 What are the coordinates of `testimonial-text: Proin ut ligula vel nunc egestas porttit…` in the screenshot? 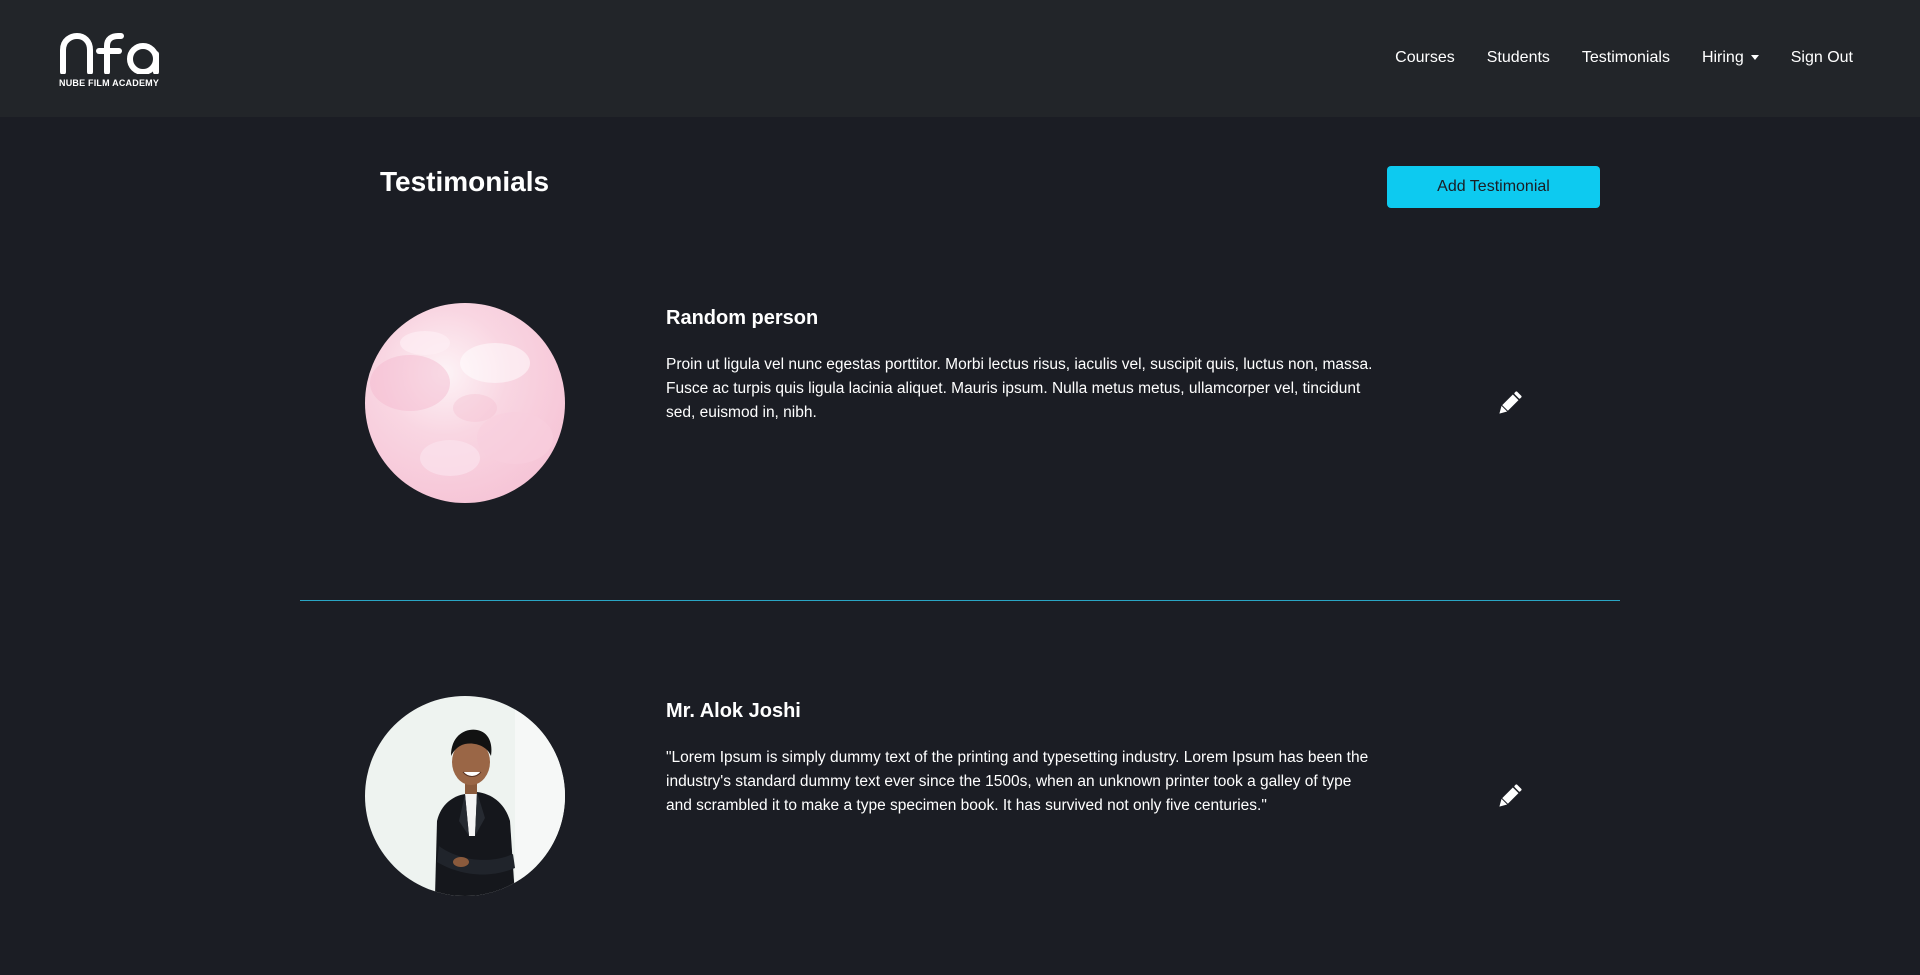 It's located at (1019, 388).